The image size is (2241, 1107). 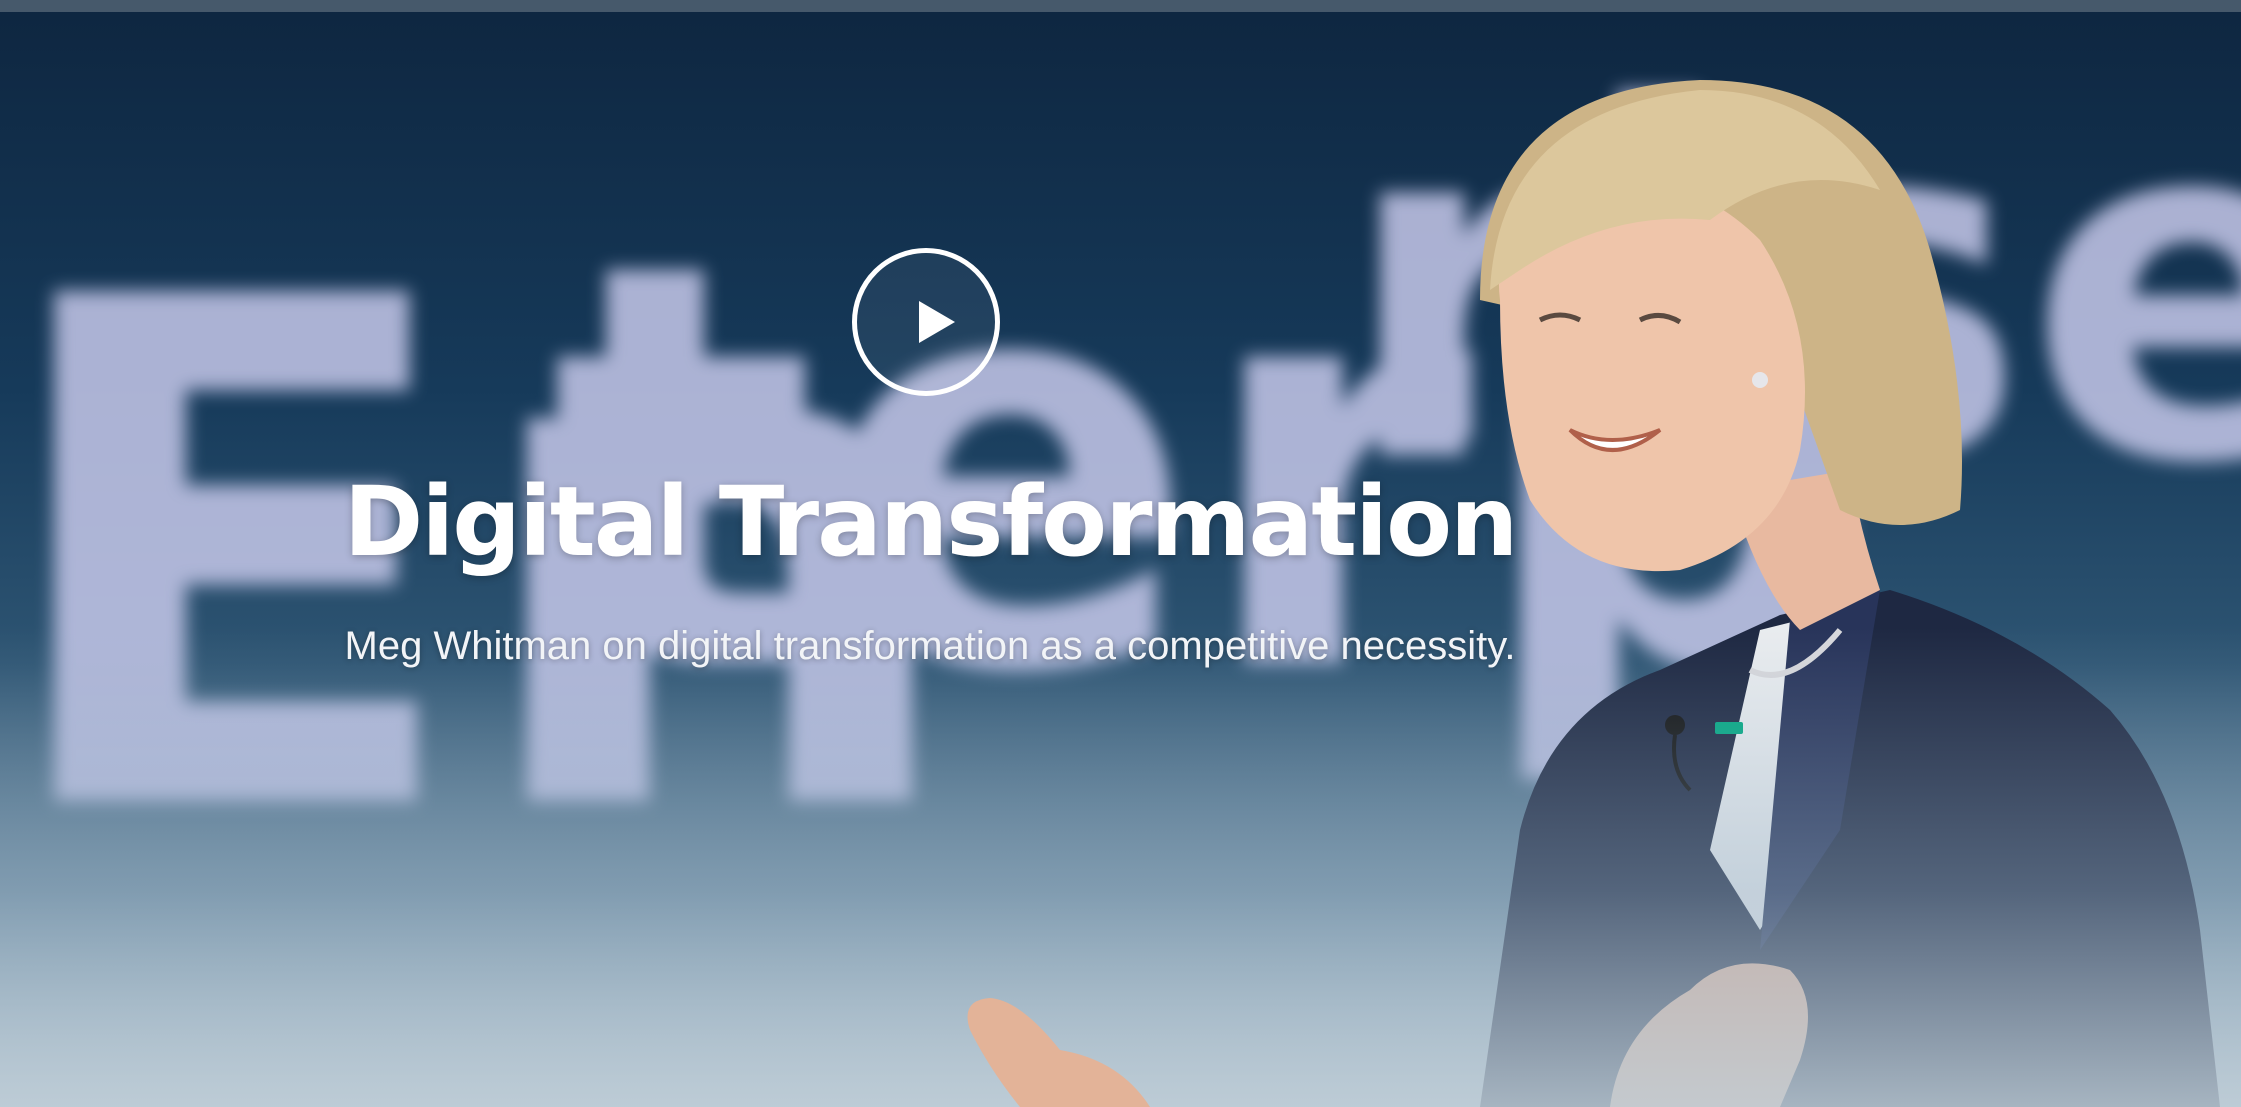 I want to click on speaker-hand, so click(x=1058, y=1052).